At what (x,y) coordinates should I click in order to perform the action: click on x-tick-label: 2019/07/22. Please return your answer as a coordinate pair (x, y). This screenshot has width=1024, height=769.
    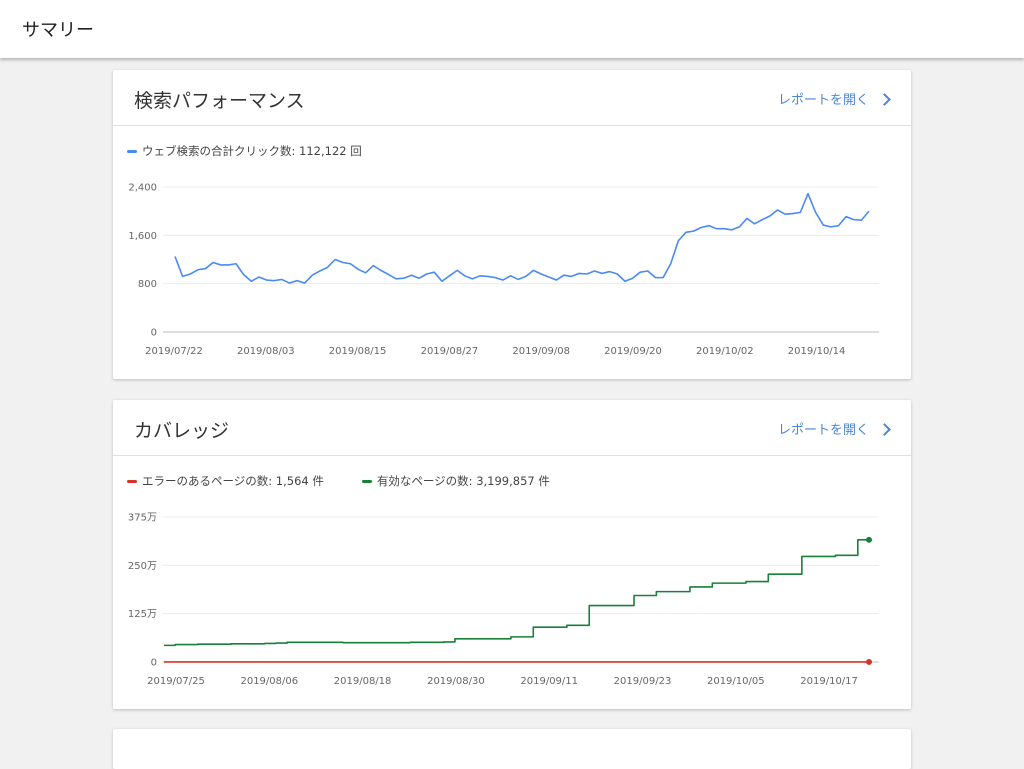
    Looking at the image, I should click on (174, 351).